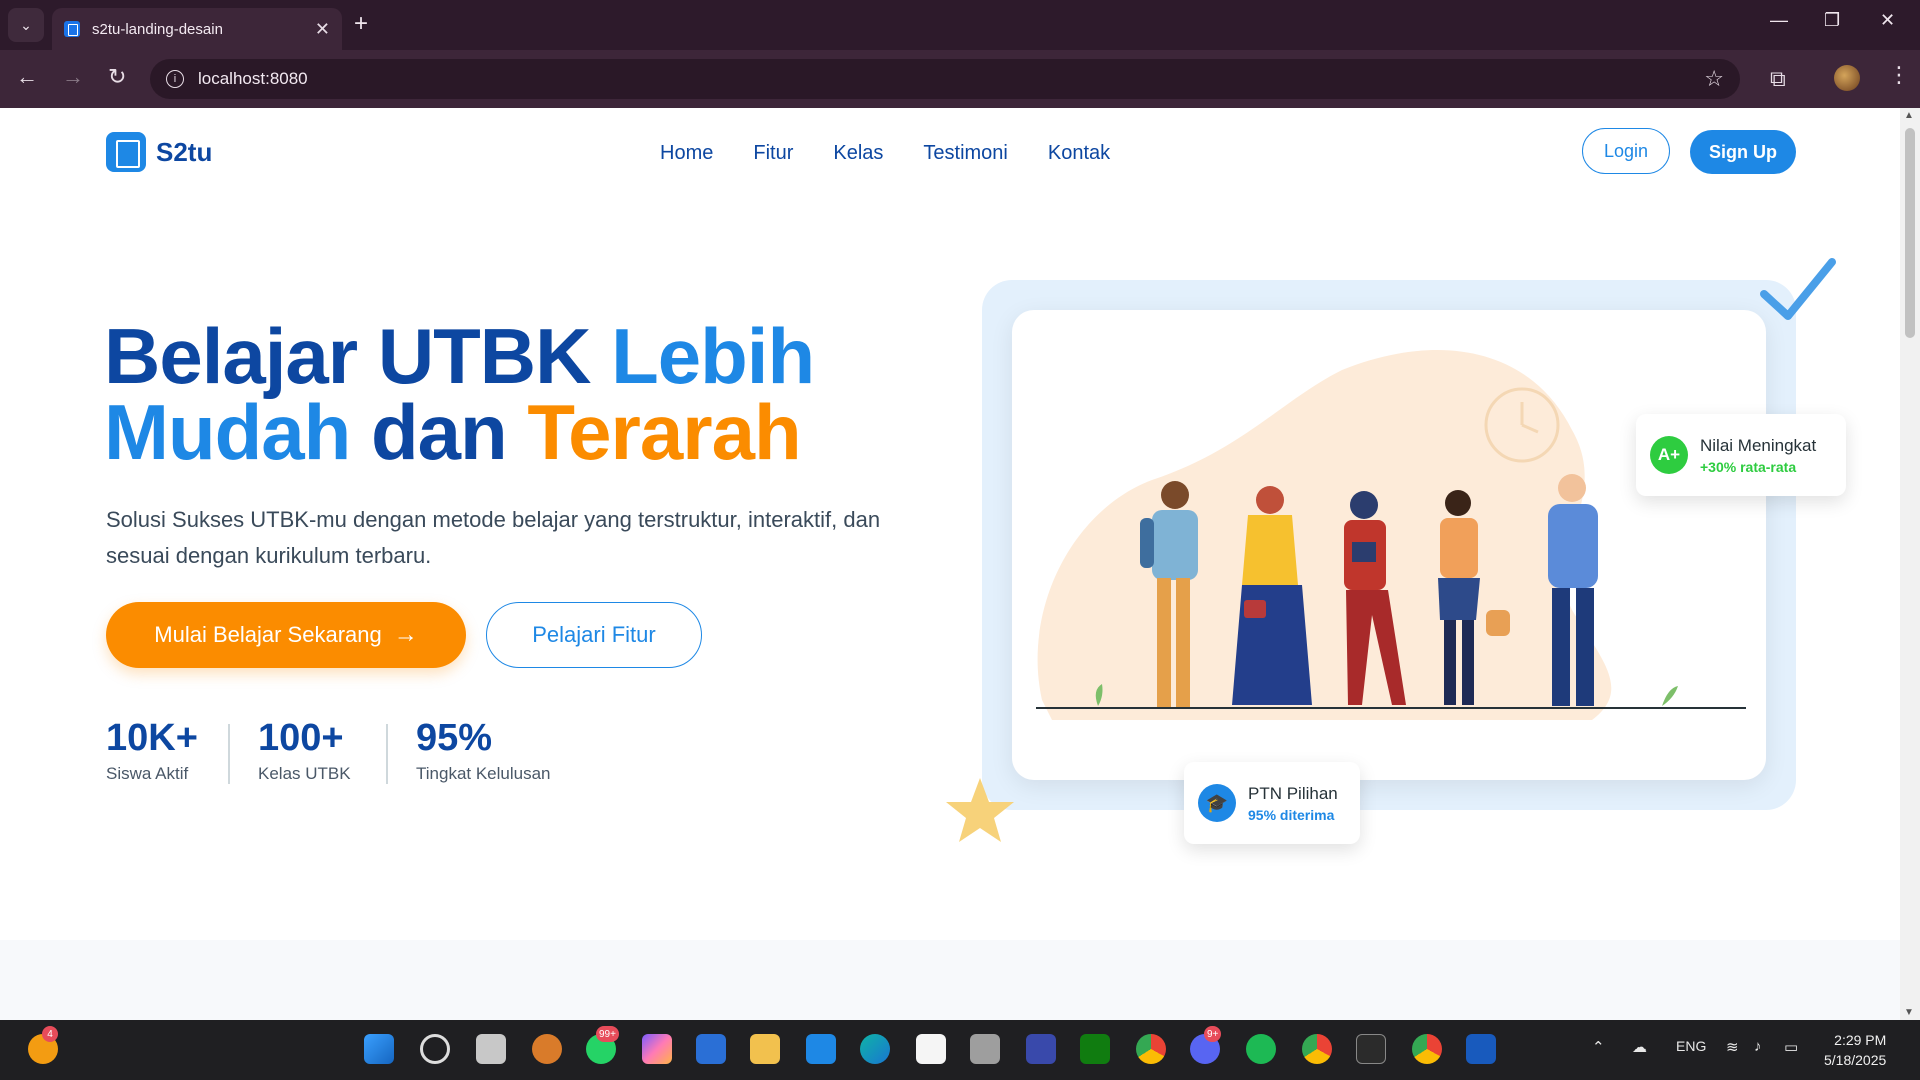 The image size is (1920, 1080). Describe the element at coordinates (1758, 1046) in the screenshot. I see `volume-icon: ♪` at that location.